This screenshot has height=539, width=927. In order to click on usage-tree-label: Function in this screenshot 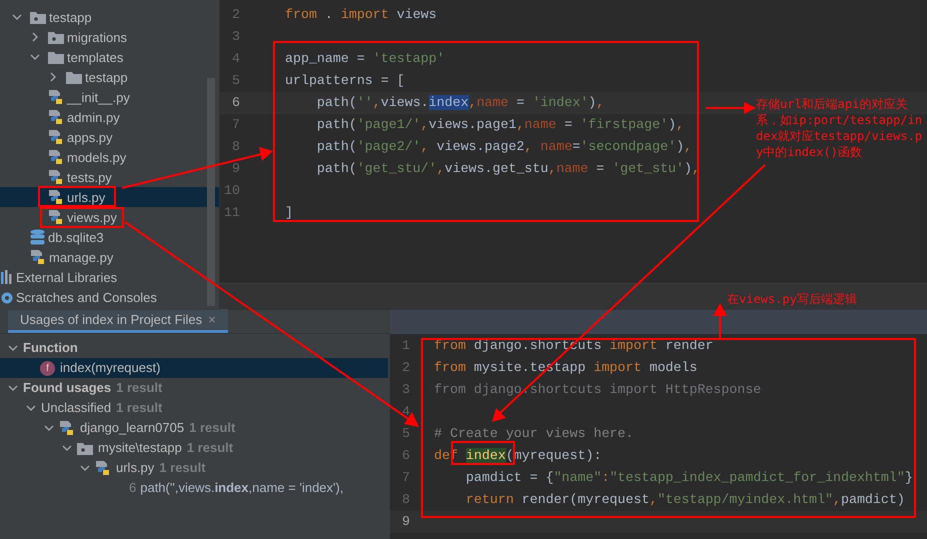, I will do `click(50, 348)`.